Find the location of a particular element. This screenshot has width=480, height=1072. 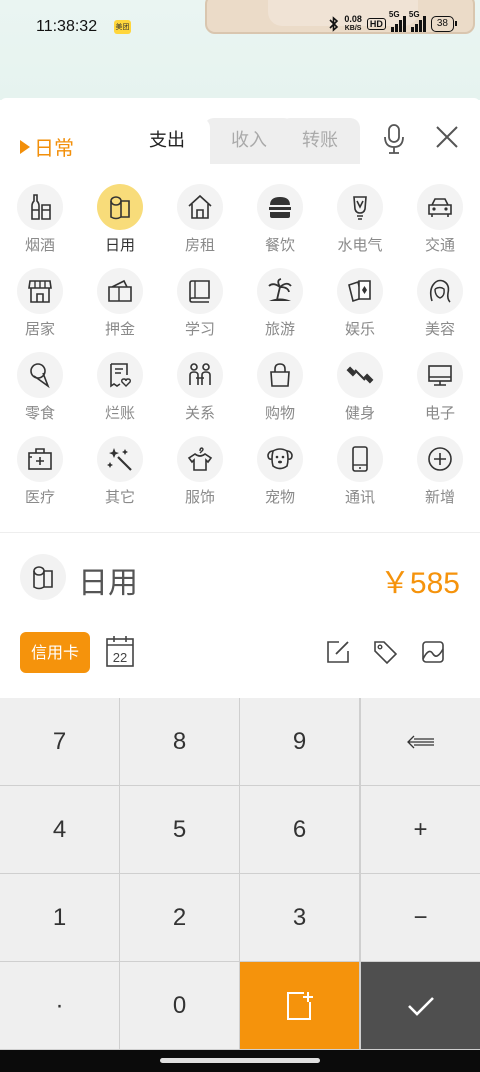

woman-face-icon is located at coordinates (440, 291).